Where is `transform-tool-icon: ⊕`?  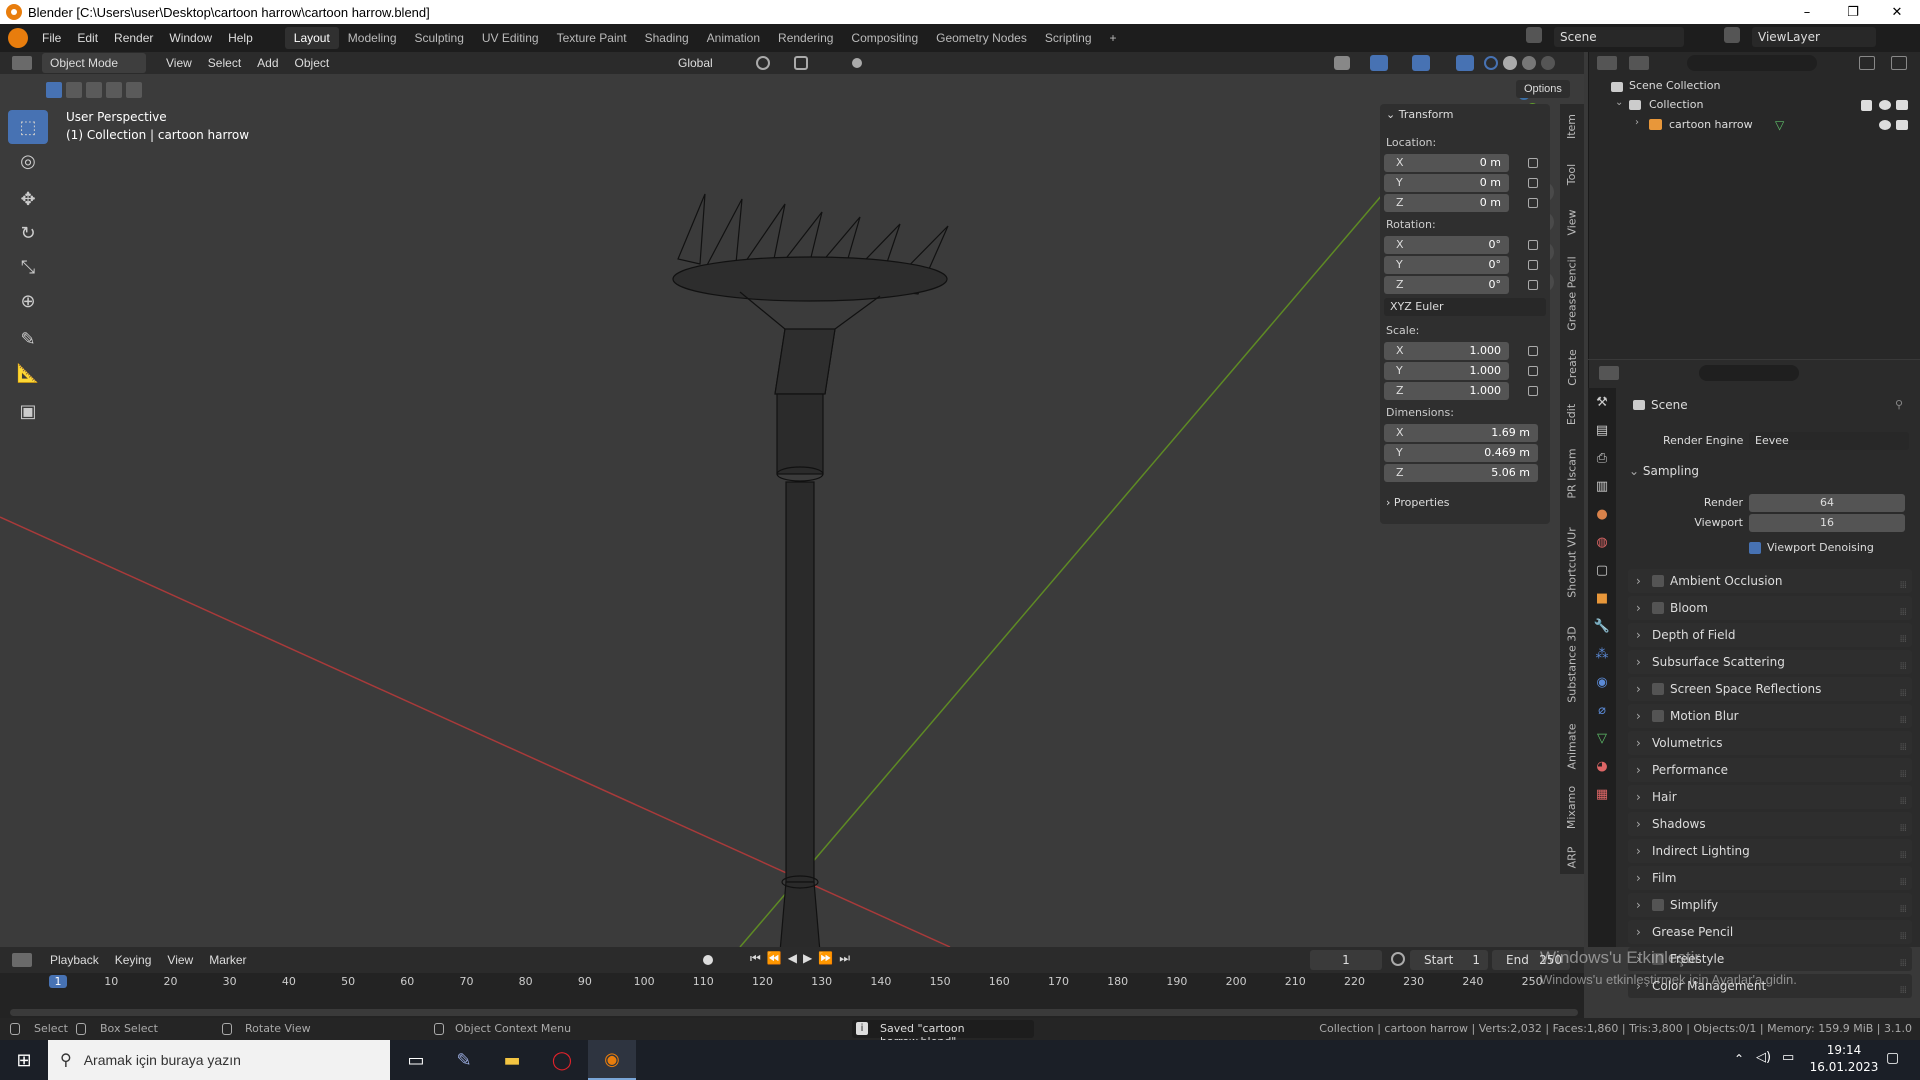 transform-tool-icon: ⊕ is located at coordinates (28, 301).